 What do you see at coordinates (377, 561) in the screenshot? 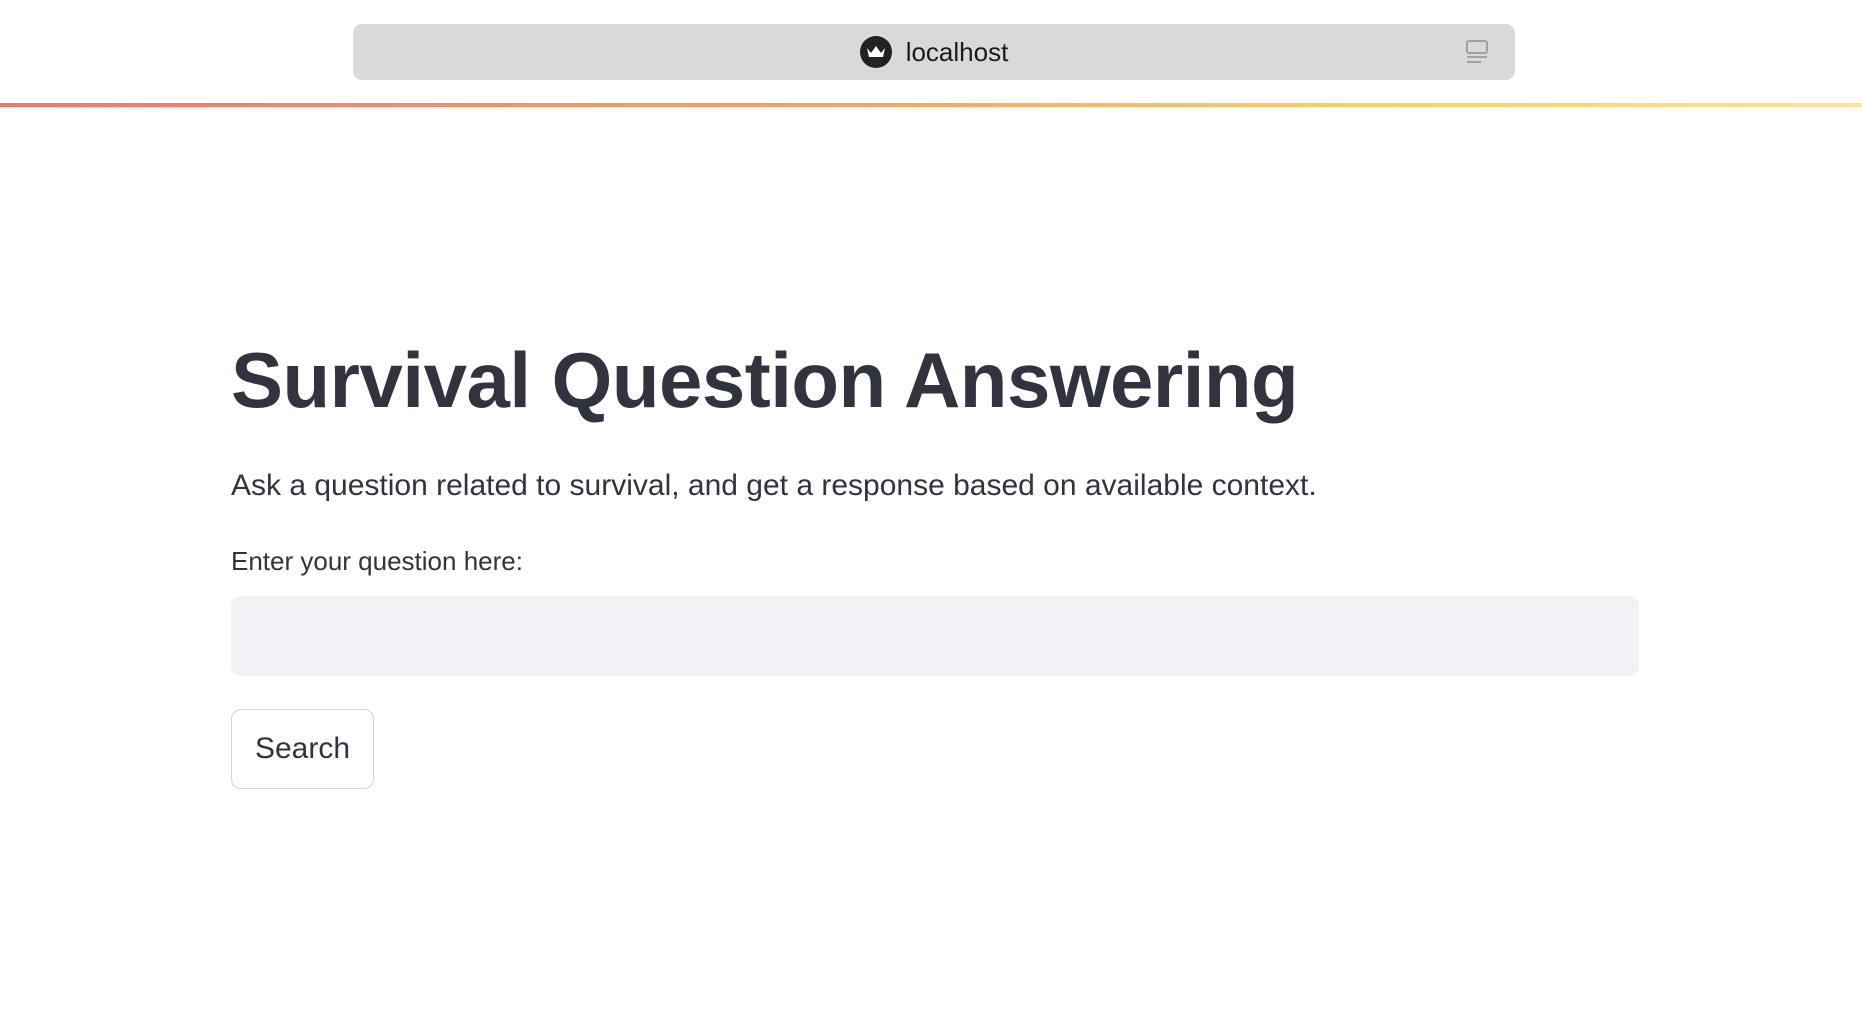
I see `question-label: Enter your question here:` at bounding box center [377, 561].